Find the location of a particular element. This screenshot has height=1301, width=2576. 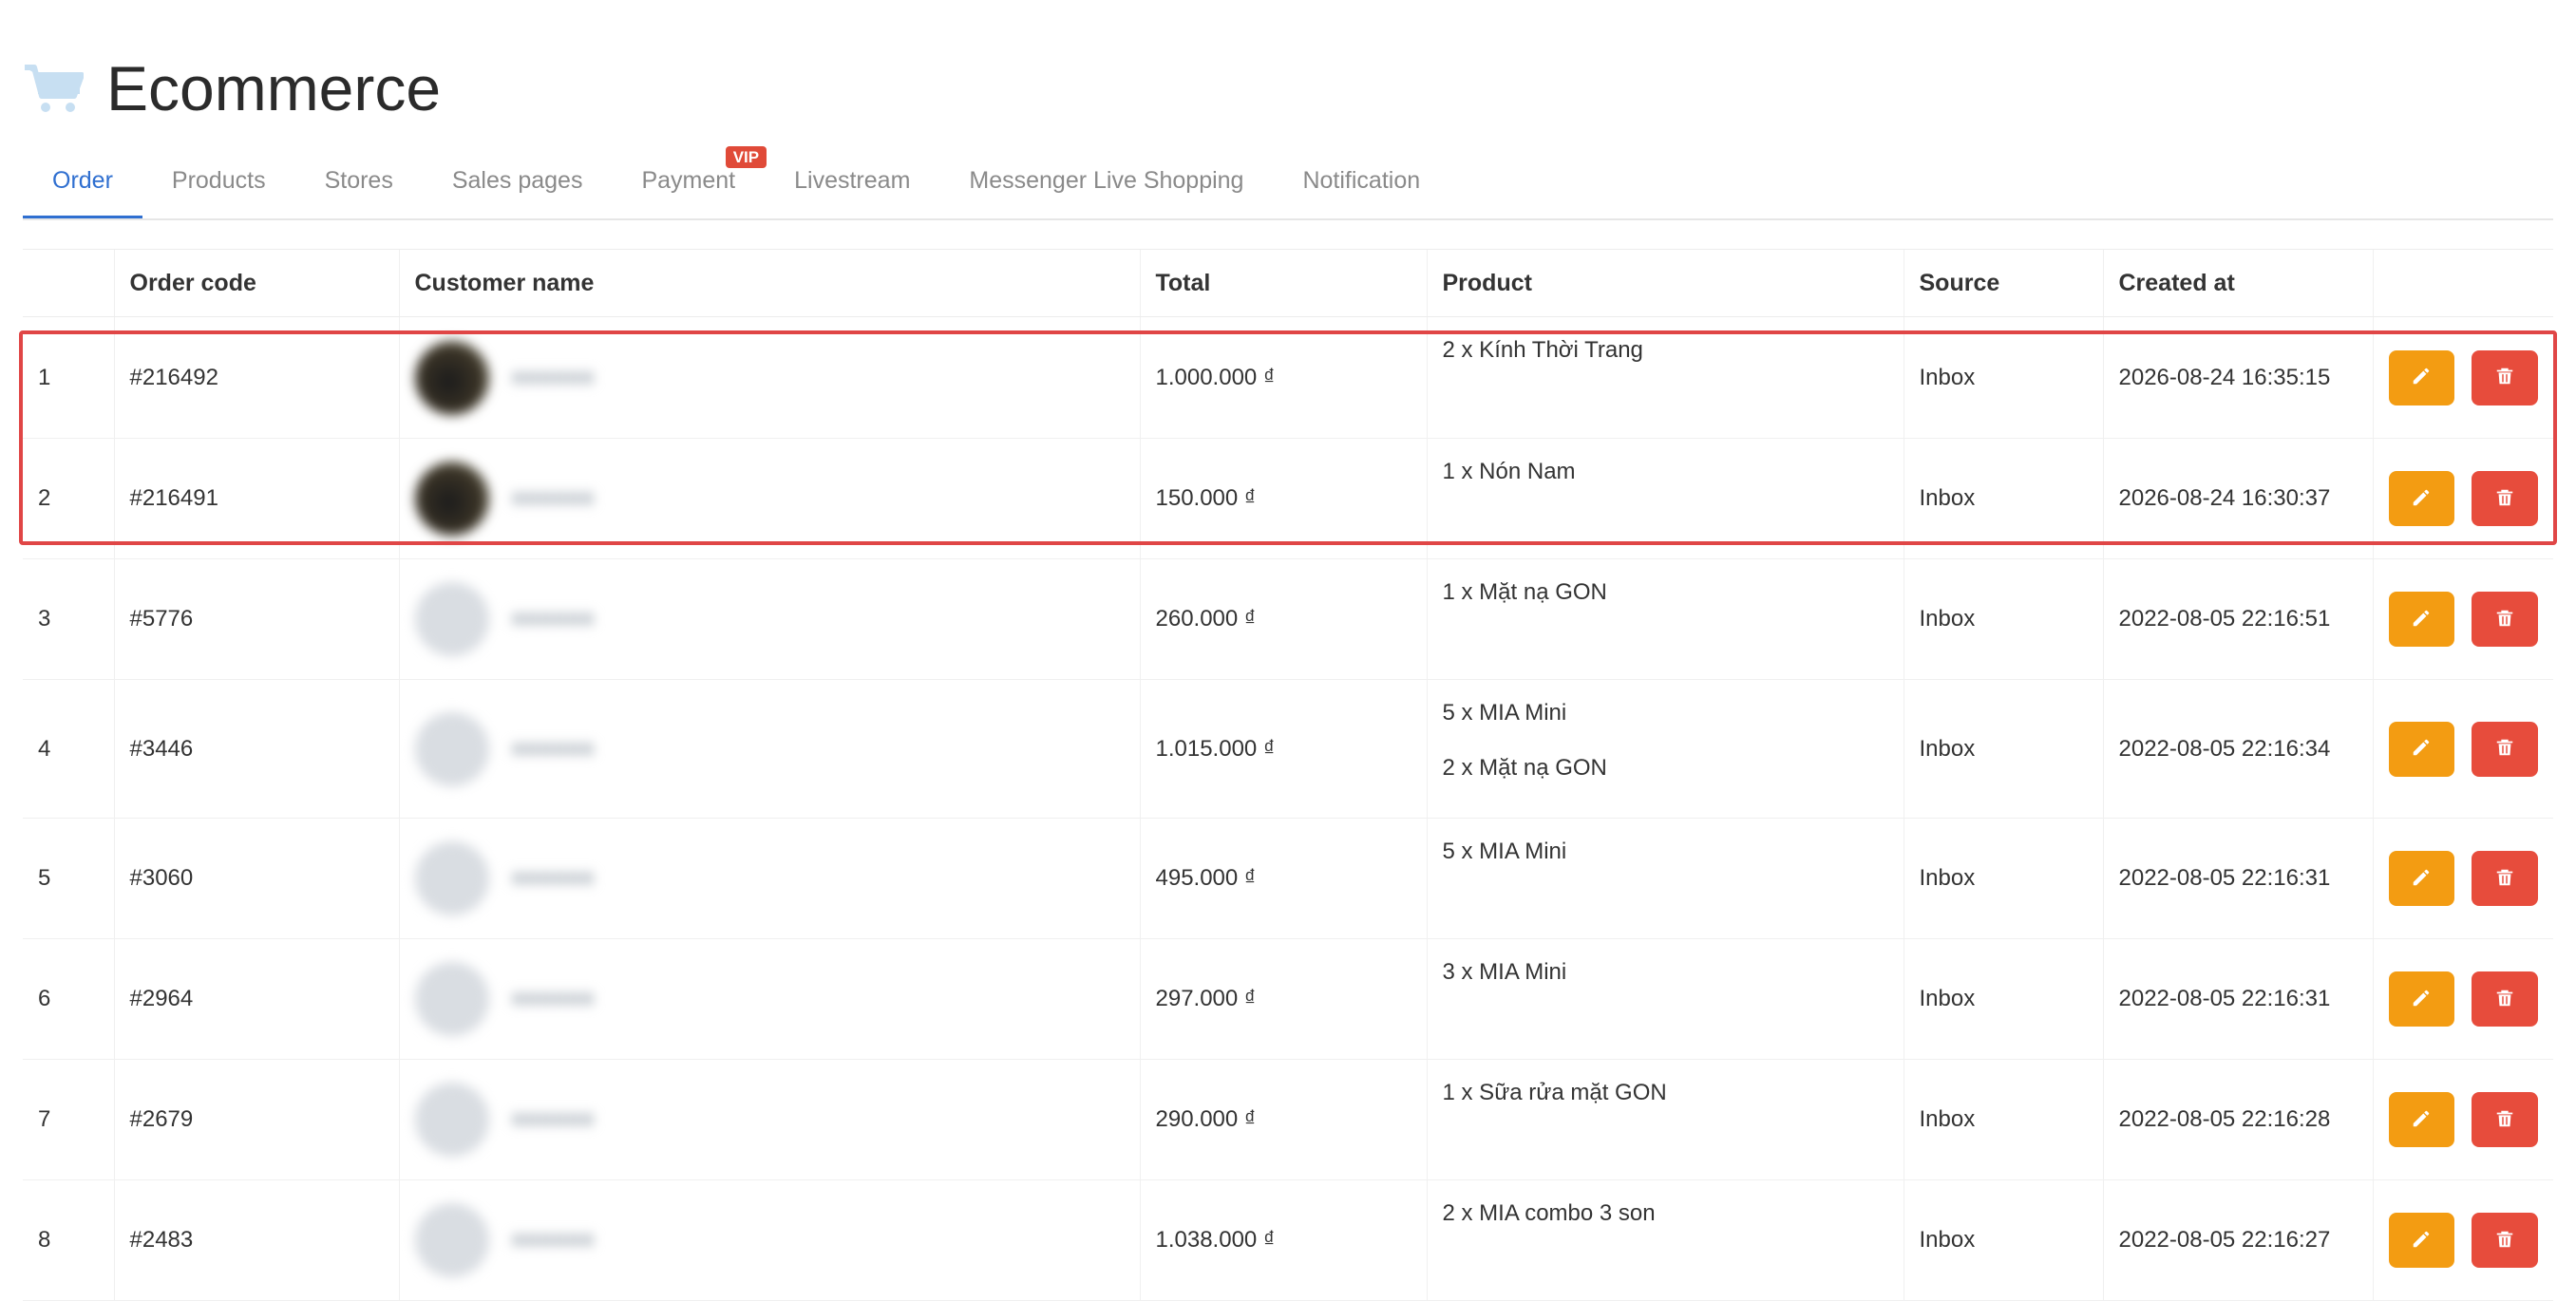

created-at: 2022-08-05 22:16:27 is located at coordinates (2237, 1240).